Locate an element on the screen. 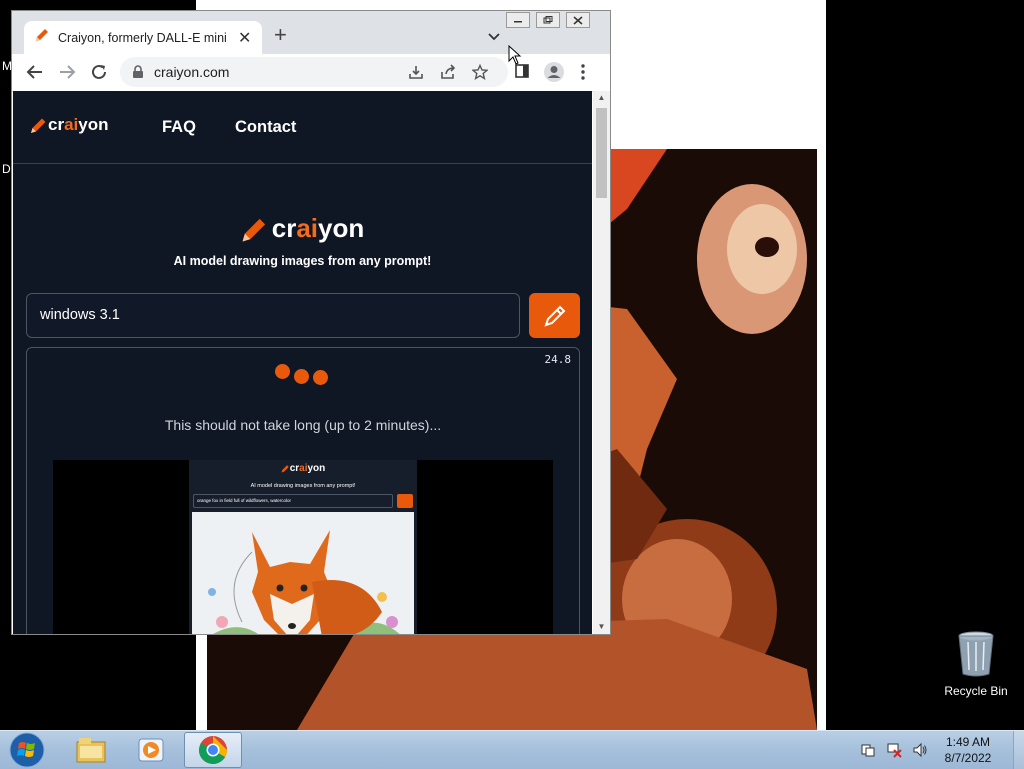  taskbar-clock: 1:49 AM 8/7/2022 is located at coordinates (968, 750).